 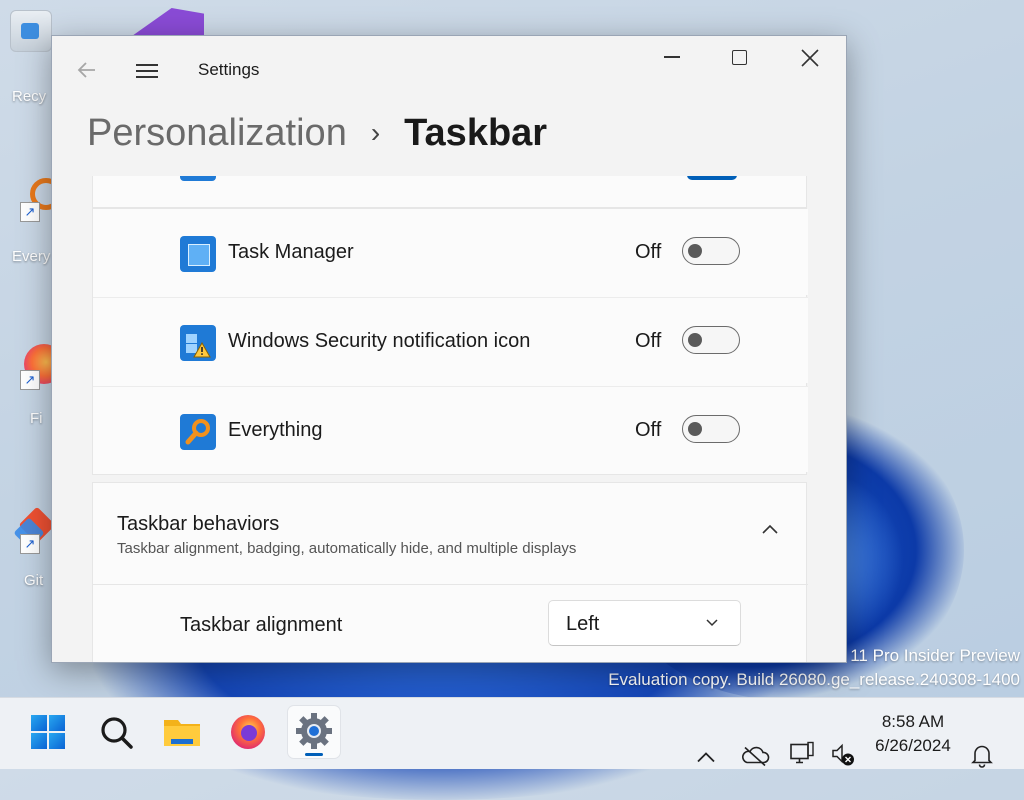 What do you see at coordinates (379, 341) in the screenshot?
I see `tray-icon-name: Windows Security notification icon` at bounding box center [379, 341].